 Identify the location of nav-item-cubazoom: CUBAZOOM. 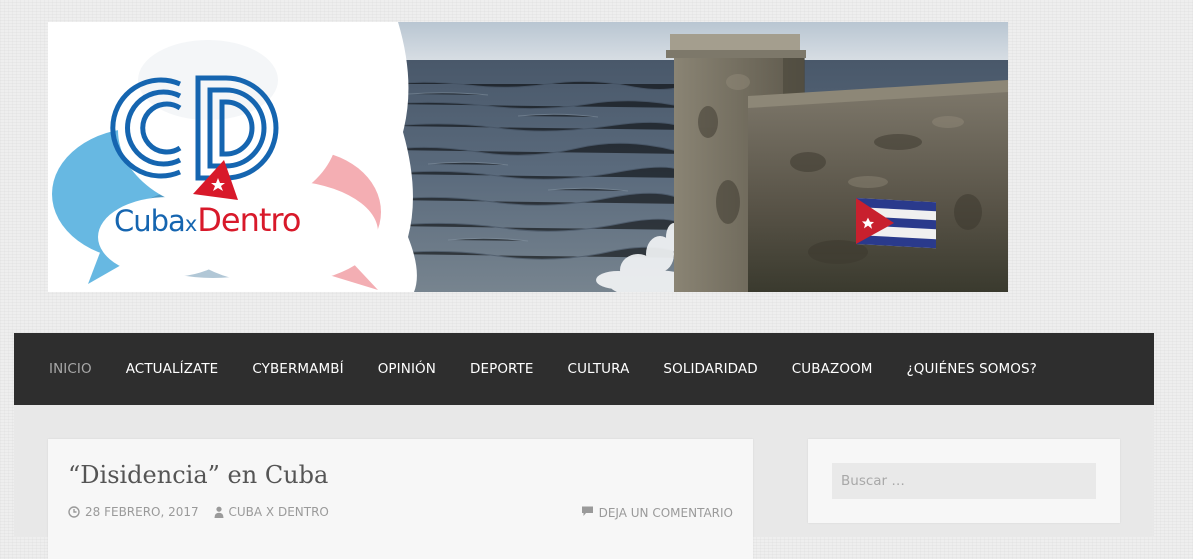
(832, 369).